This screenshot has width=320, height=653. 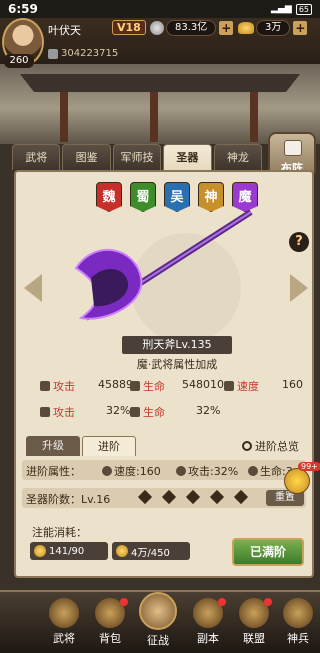 What do you see at coordinates (281, 9) in the screenshot?
I see `signal-icon: ▂▄▆` at bounding box center [281, 9].